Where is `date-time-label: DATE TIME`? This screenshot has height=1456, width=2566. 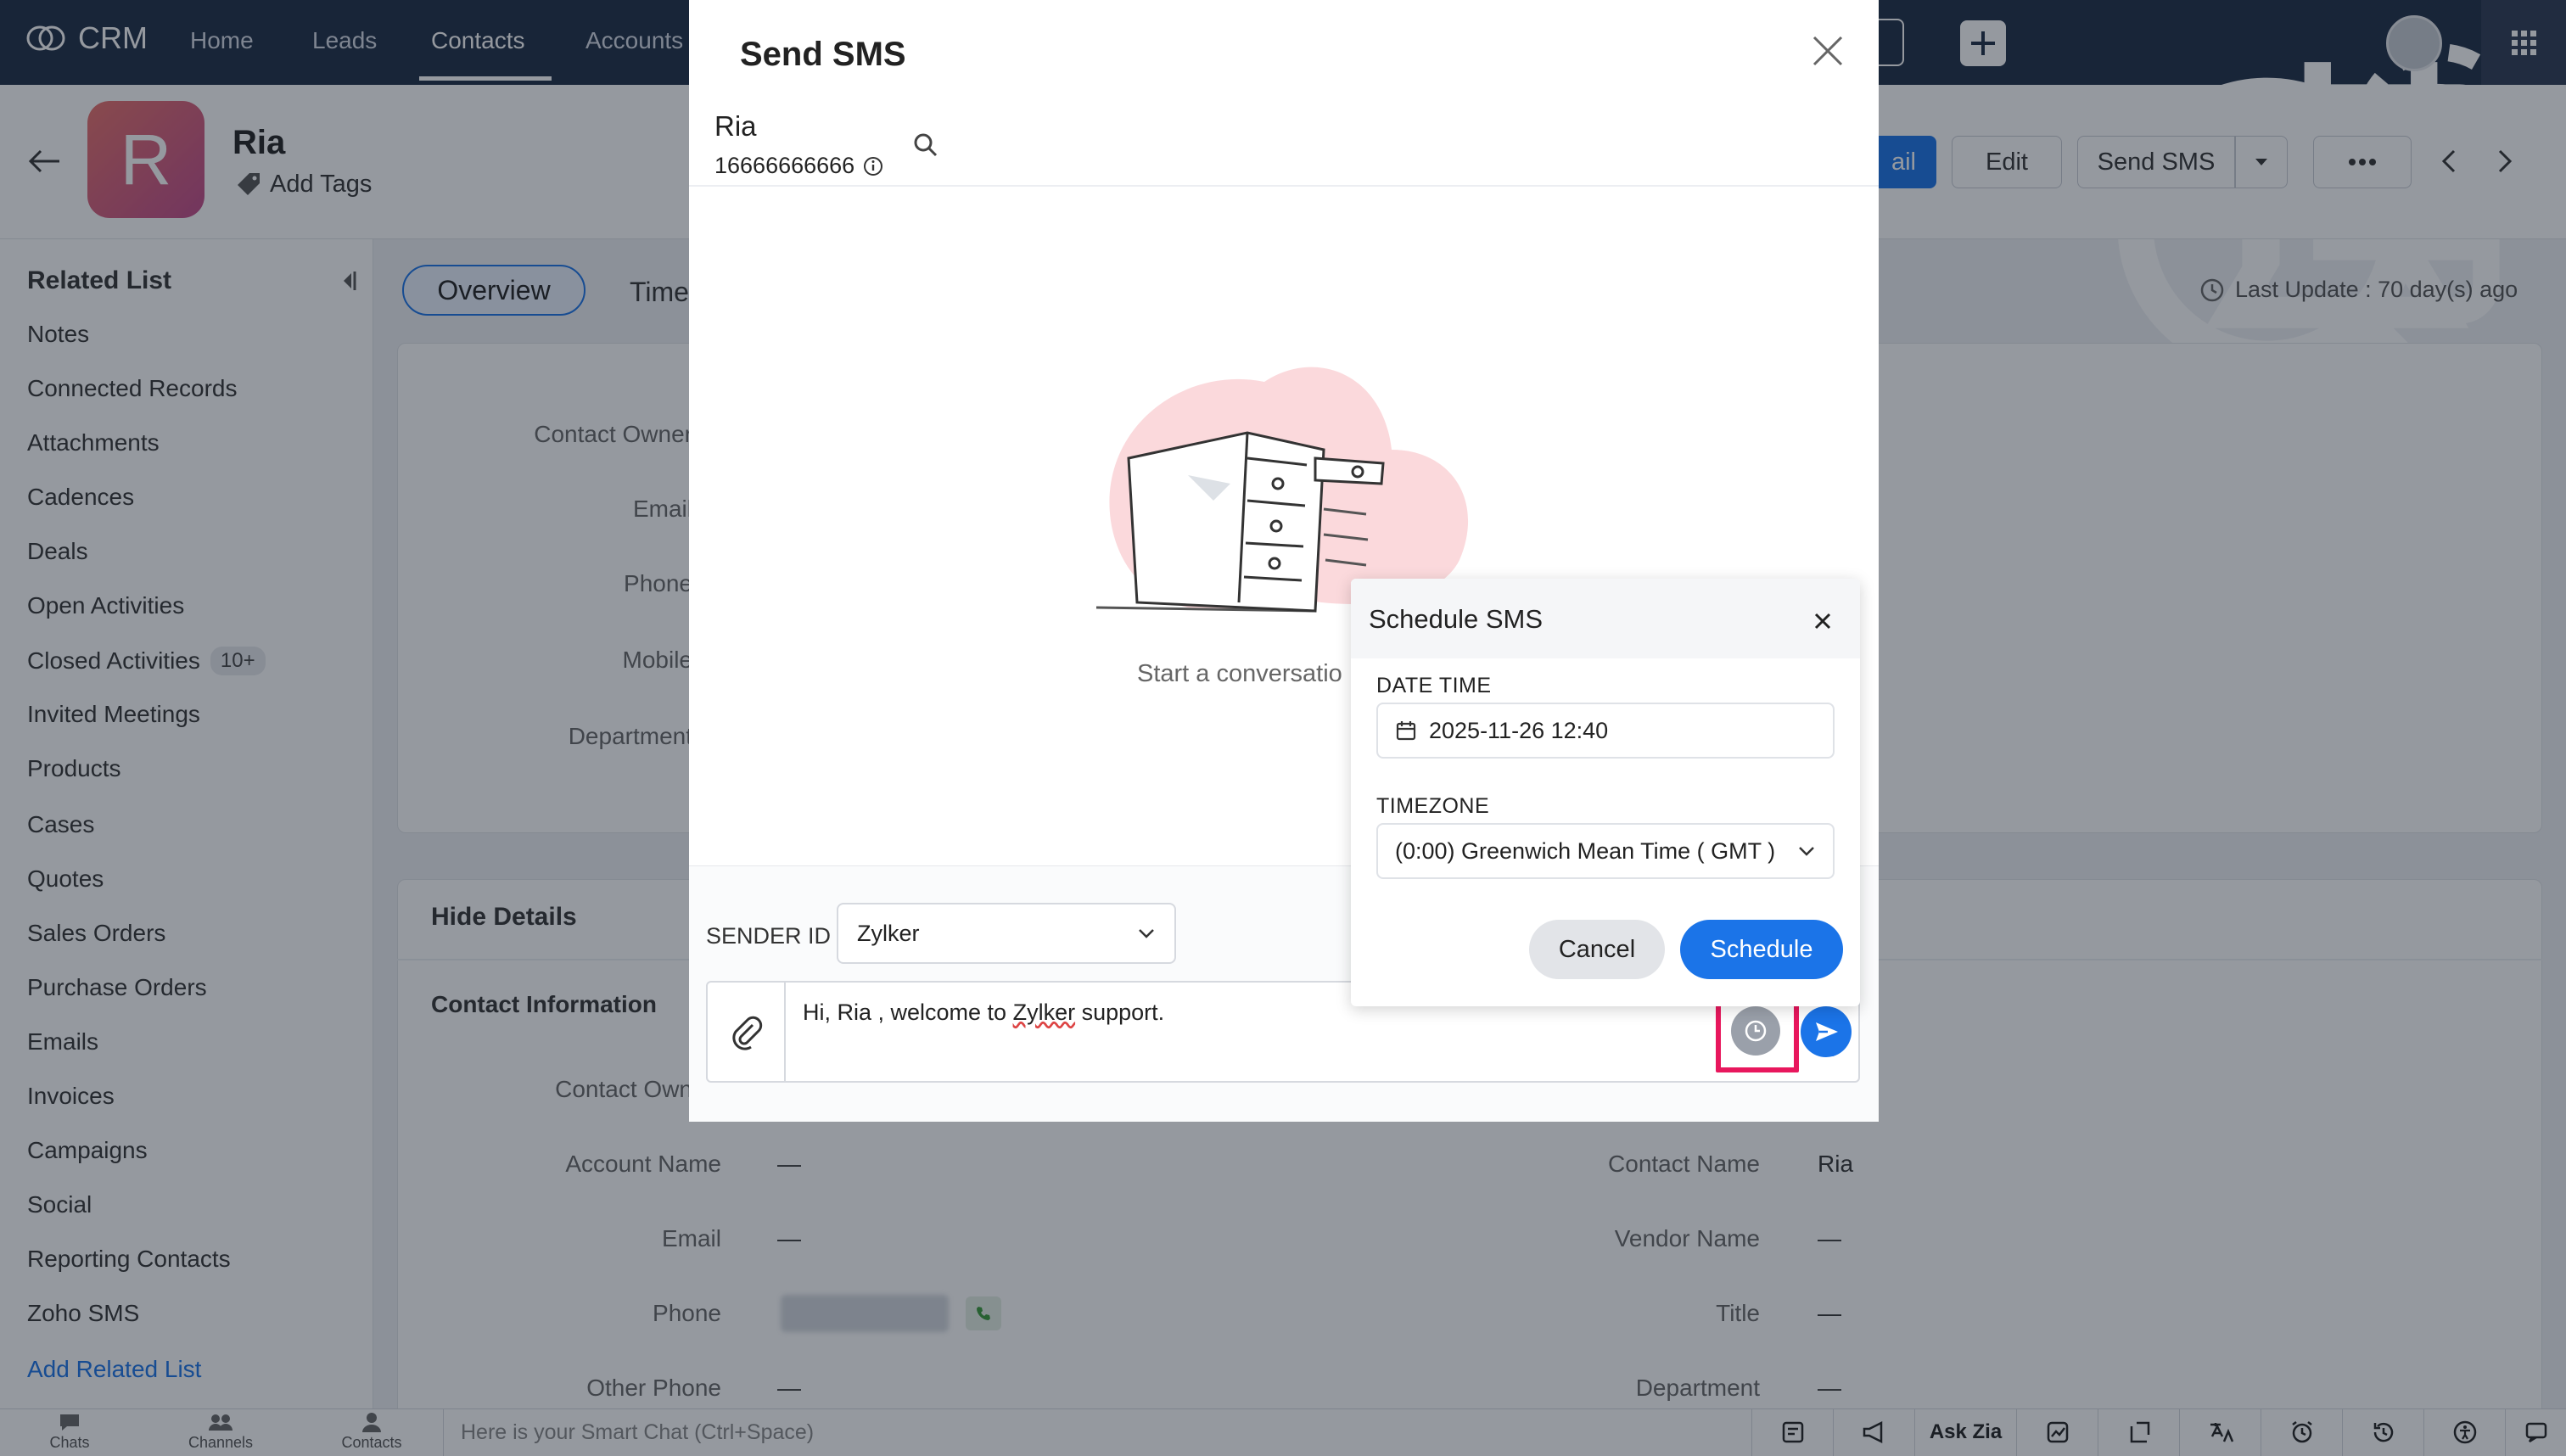 date-time-label: DATE TIME is located at coordinates (1434, 686).